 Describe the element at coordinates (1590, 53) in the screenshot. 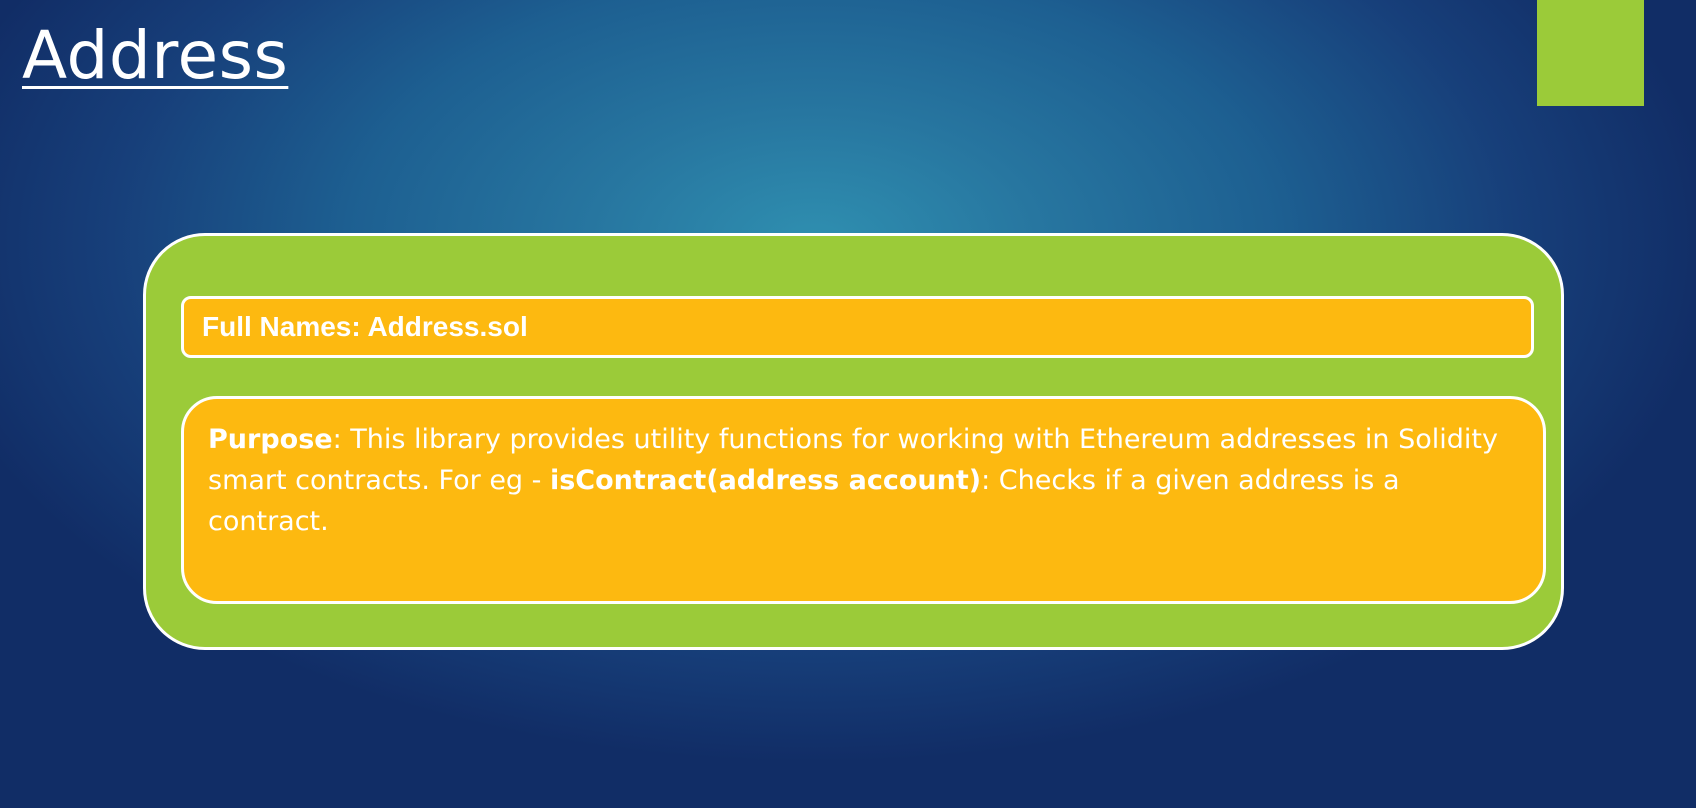

I see `accent-square` at that location.